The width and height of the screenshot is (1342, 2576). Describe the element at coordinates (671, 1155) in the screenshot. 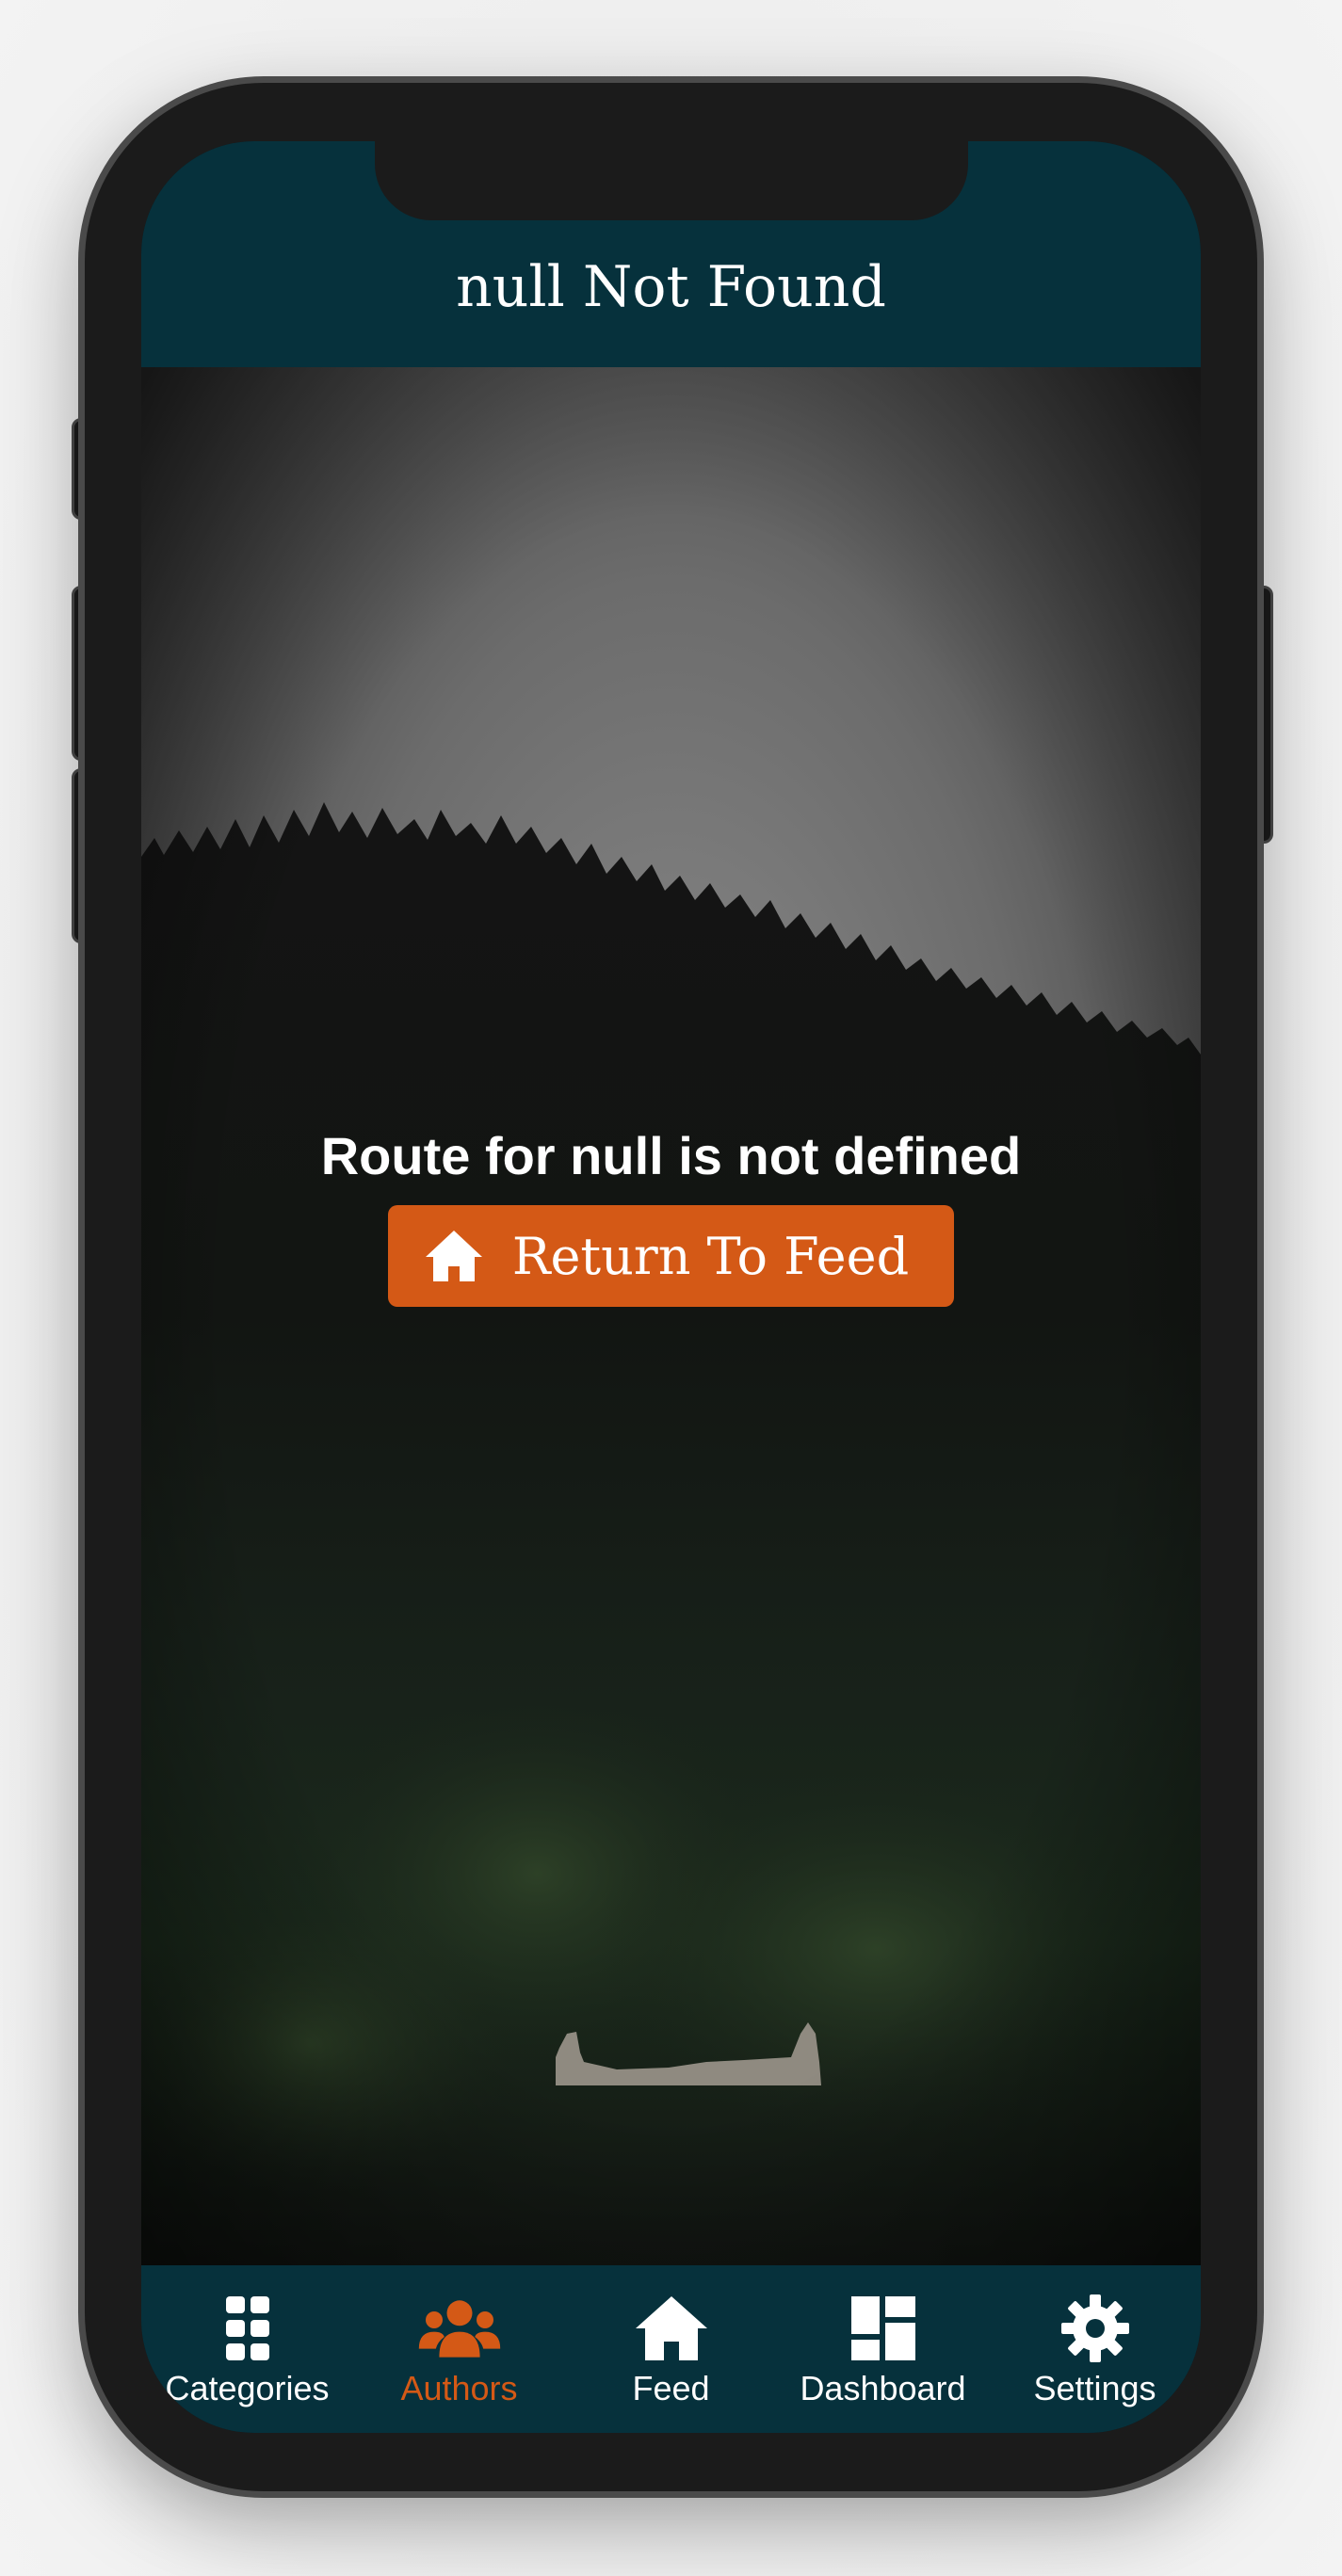

I see `error-message: Route for null is not defined` at that location.